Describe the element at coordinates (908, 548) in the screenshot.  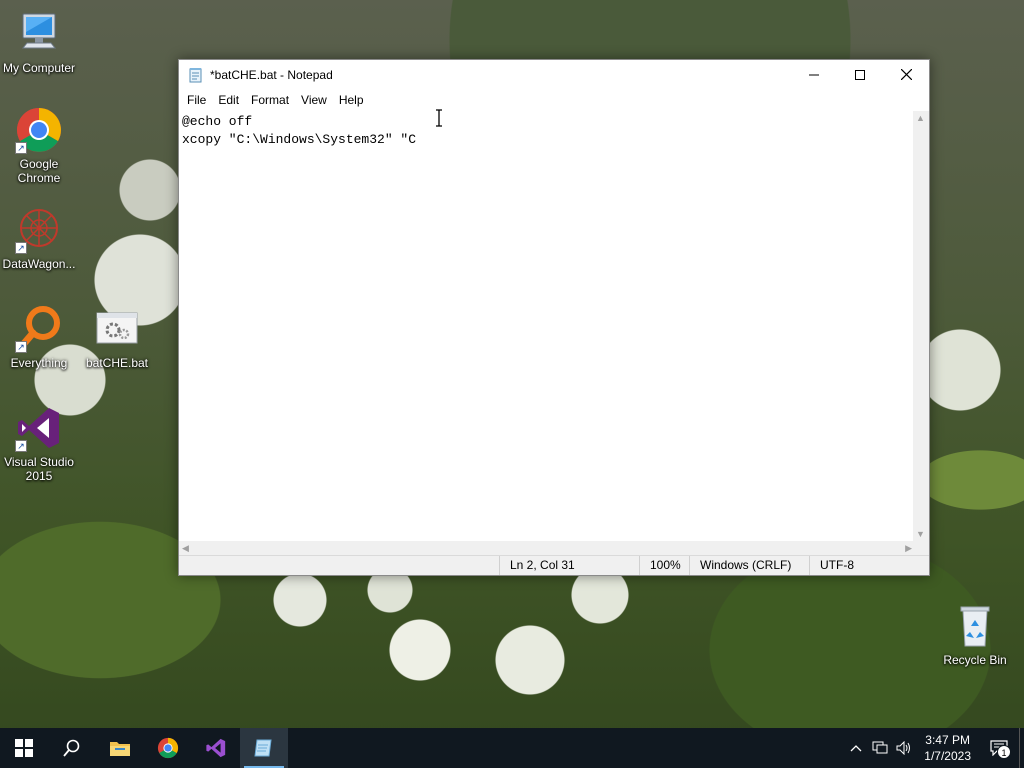
I see `scroll-right-arrow-icon: ▶` at that location.